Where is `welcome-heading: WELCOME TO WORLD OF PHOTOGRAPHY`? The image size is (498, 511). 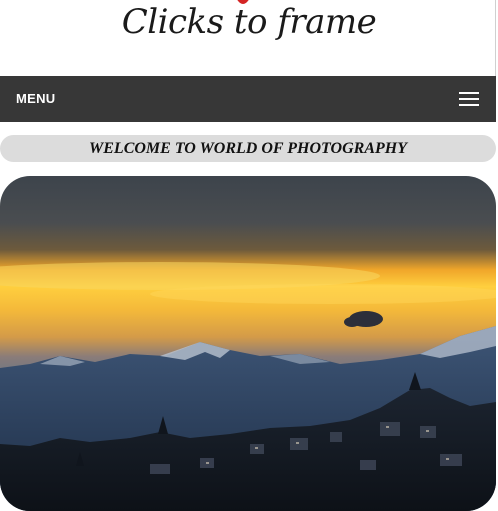 welcome-heading: WELCOME TO WORLD OF PHOTOGRAPHY is located at coordinates (248, 148).